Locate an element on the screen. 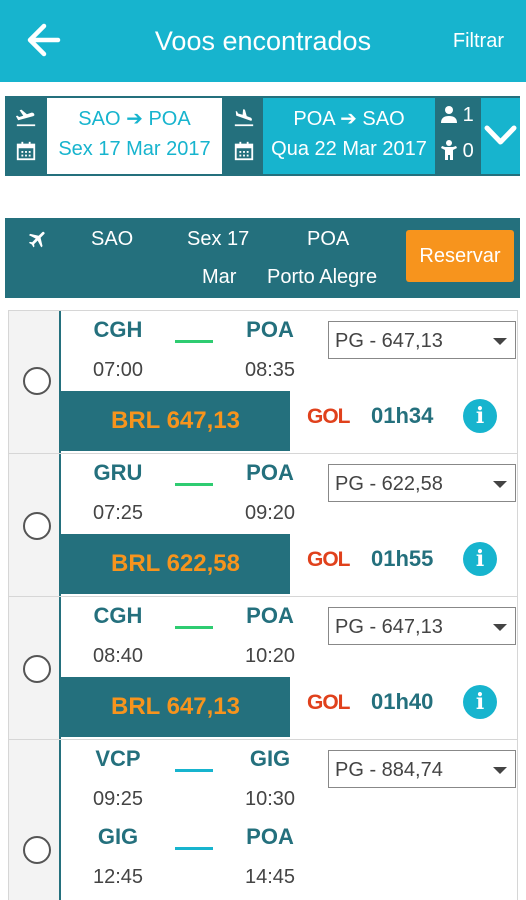  plane-icon is located at coordinates (36, 239).